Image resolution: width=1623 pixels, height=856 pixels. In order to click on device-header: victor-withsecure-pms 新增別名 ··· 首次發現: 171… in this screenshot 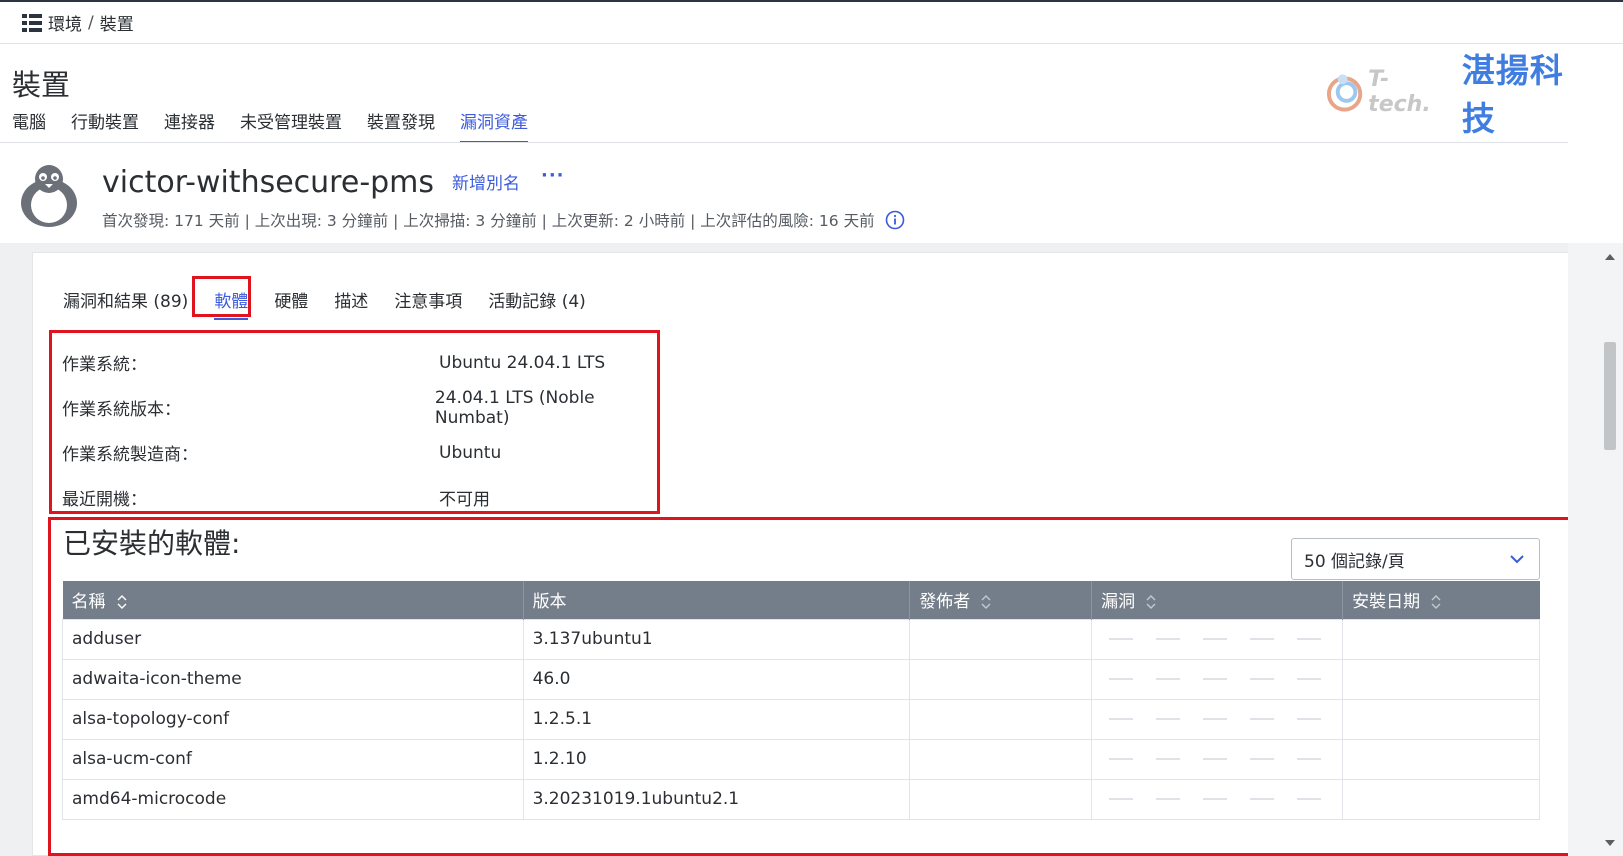, I will do `click(784, 193)`.